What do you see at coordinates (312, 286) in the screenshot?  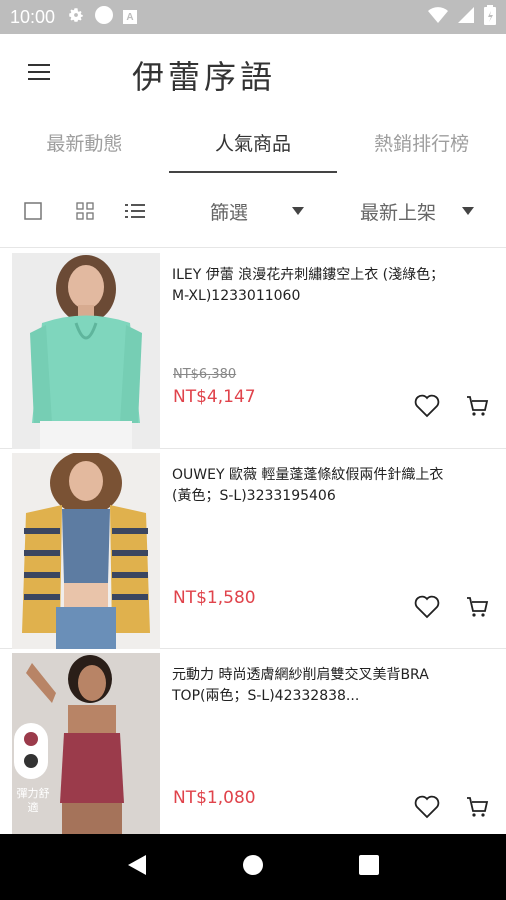 I see `product-name: ILEY 伊蕾 浪漫花卉刺繡鏤空上衣 (淺綠色；M-XL)1233011060` at bounding box center [312, 286].